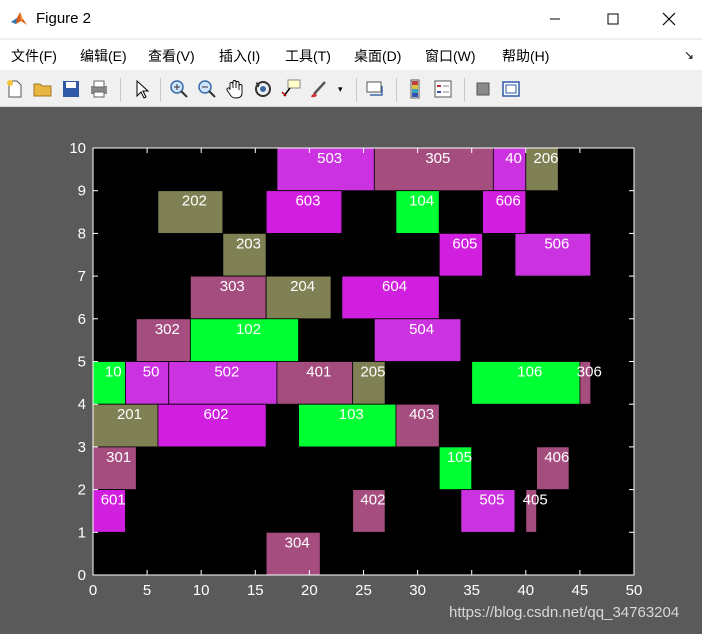  Describe the element at coordinates (351, 414) in the screenshot. I see `rect-label: 103` at that location.